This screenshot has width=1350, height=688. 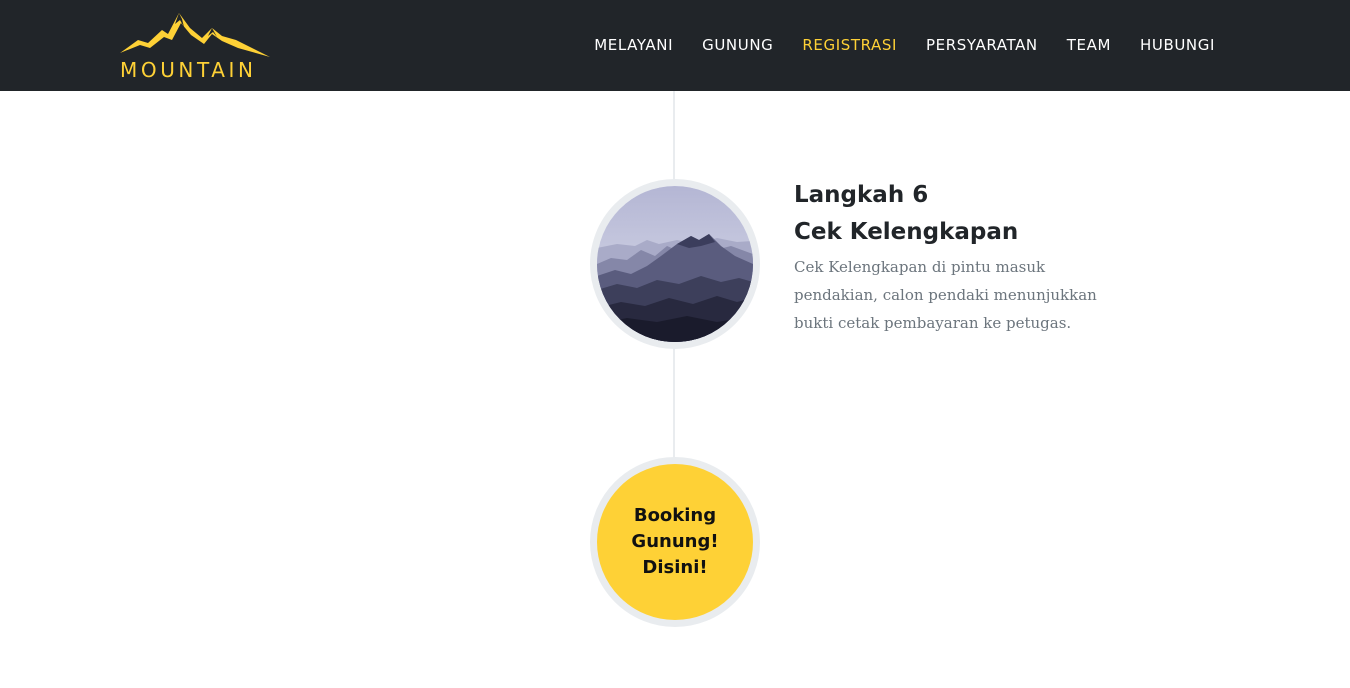 I want to click on nav-item-melayani: MELAYANI, so click(x=619, y=45).